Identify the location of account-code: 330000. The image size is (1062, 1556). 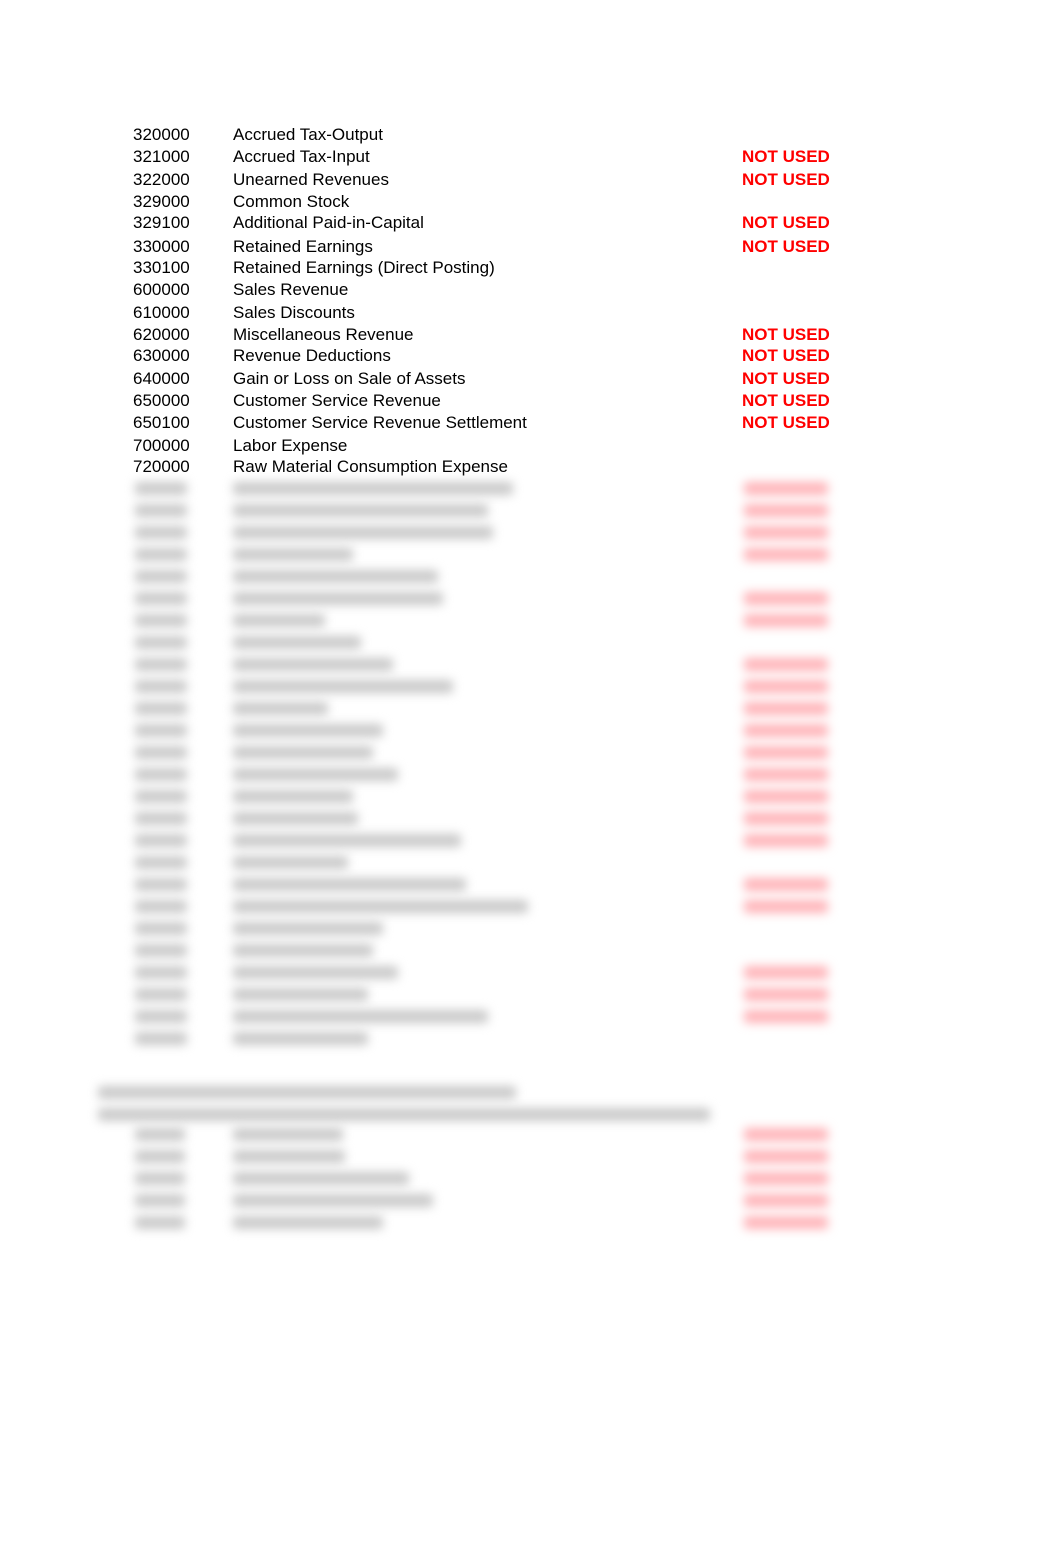
(161, 246).